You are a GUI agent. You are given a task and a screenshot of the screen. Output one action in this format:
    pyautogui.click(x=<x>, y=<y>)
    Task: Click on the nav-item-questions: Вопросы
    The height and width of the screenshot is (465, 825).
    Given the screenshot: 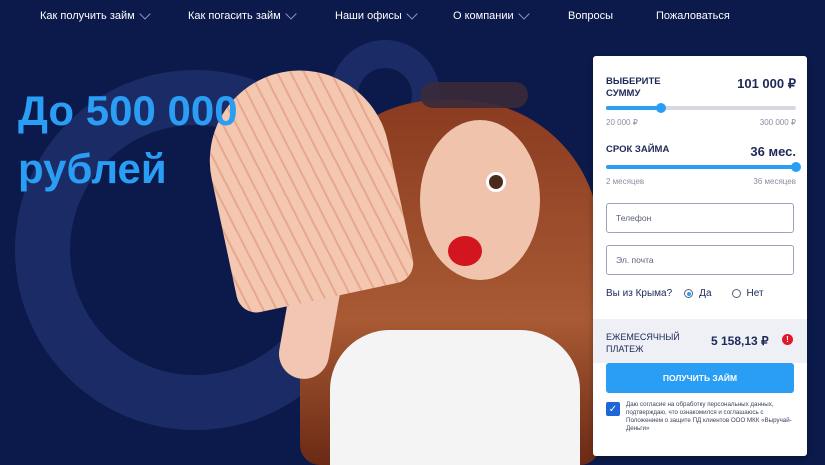 What is the action you would take?
    pyautogui.click(x=590, y=16)
    